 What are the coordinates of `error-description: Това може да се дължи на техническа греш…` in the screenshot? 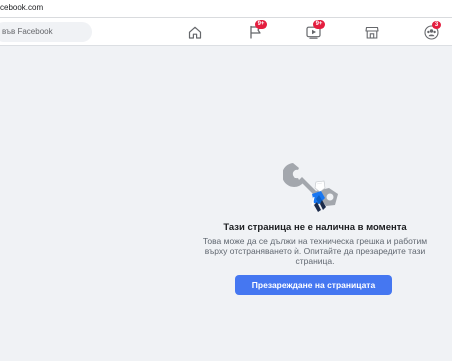 It's located at (315, 251).